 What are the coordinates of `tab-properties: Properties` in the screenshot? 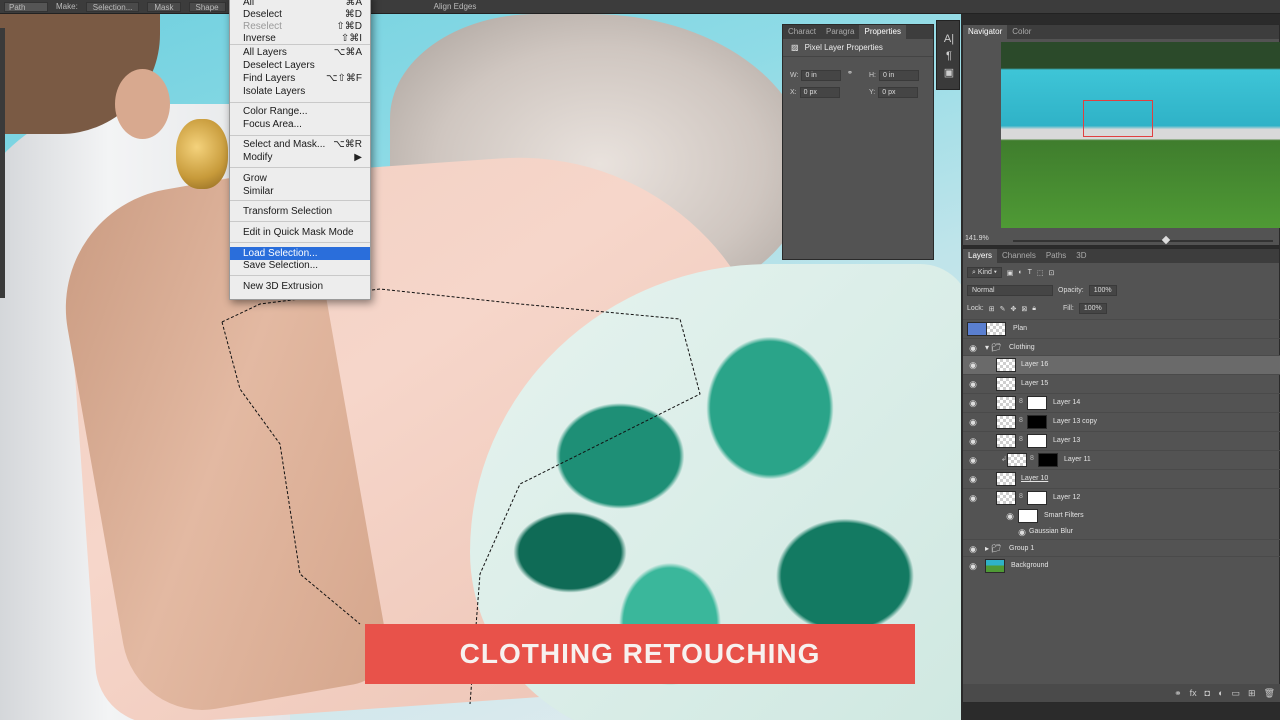 It's located at (882, 32).